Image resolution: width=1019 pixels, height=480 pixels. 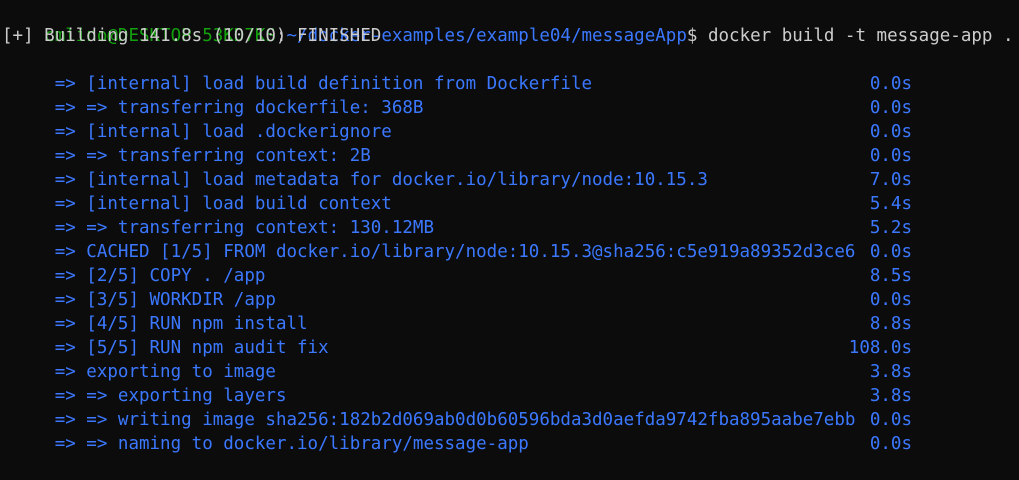 What do you see at coordinates (510, 335) in the screenshot?
I see `build-step-row: => [5/5] RUN npm audit fix 108.0s` at bounding box center [510, 335].